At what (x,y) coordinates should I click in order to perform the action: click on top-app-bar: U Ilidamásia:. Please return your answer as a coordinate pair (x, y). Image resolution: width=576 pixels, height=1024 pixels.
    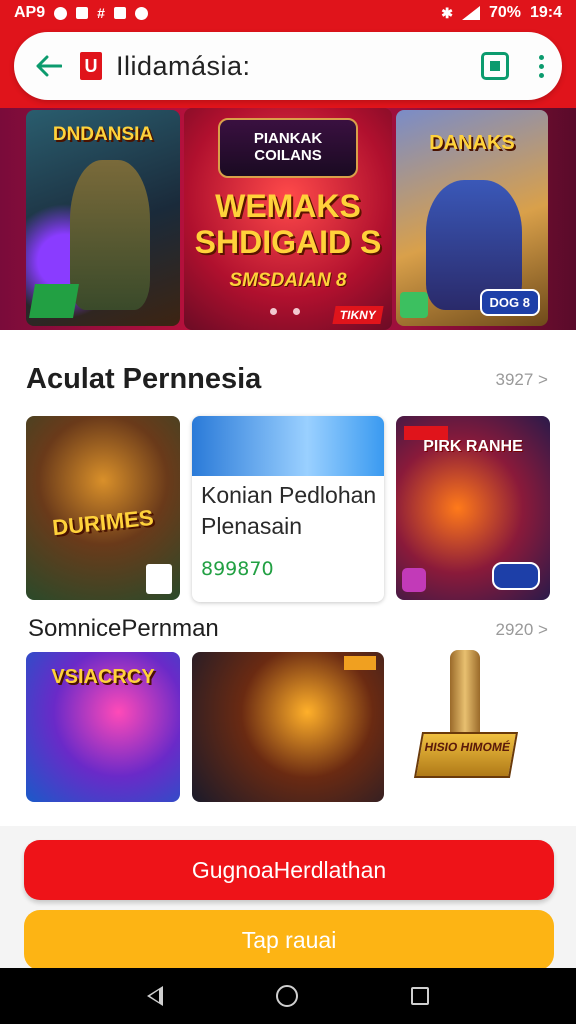
    Looking at the image, I should click on (288, 66).